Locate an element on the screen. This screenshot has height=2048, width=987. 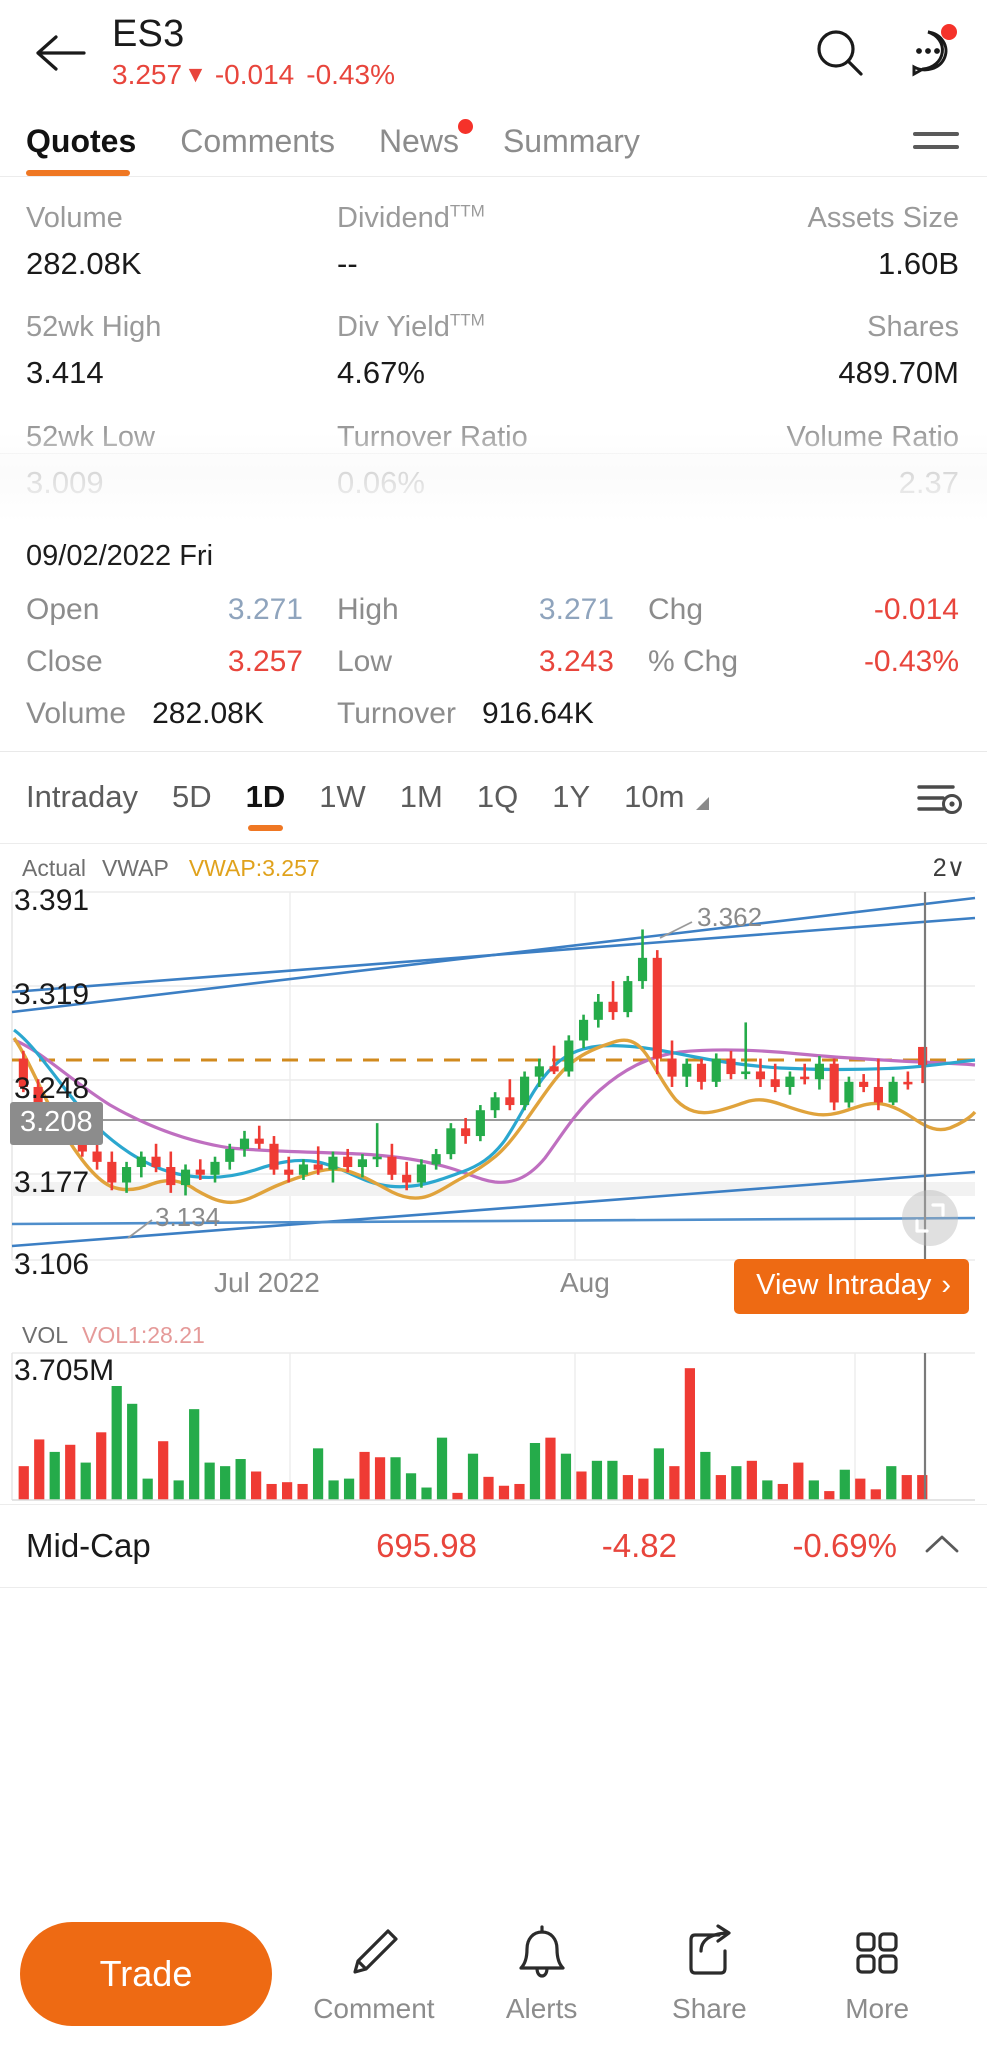
midcap-value: 695.98 is located at coordinates (426, 1545).